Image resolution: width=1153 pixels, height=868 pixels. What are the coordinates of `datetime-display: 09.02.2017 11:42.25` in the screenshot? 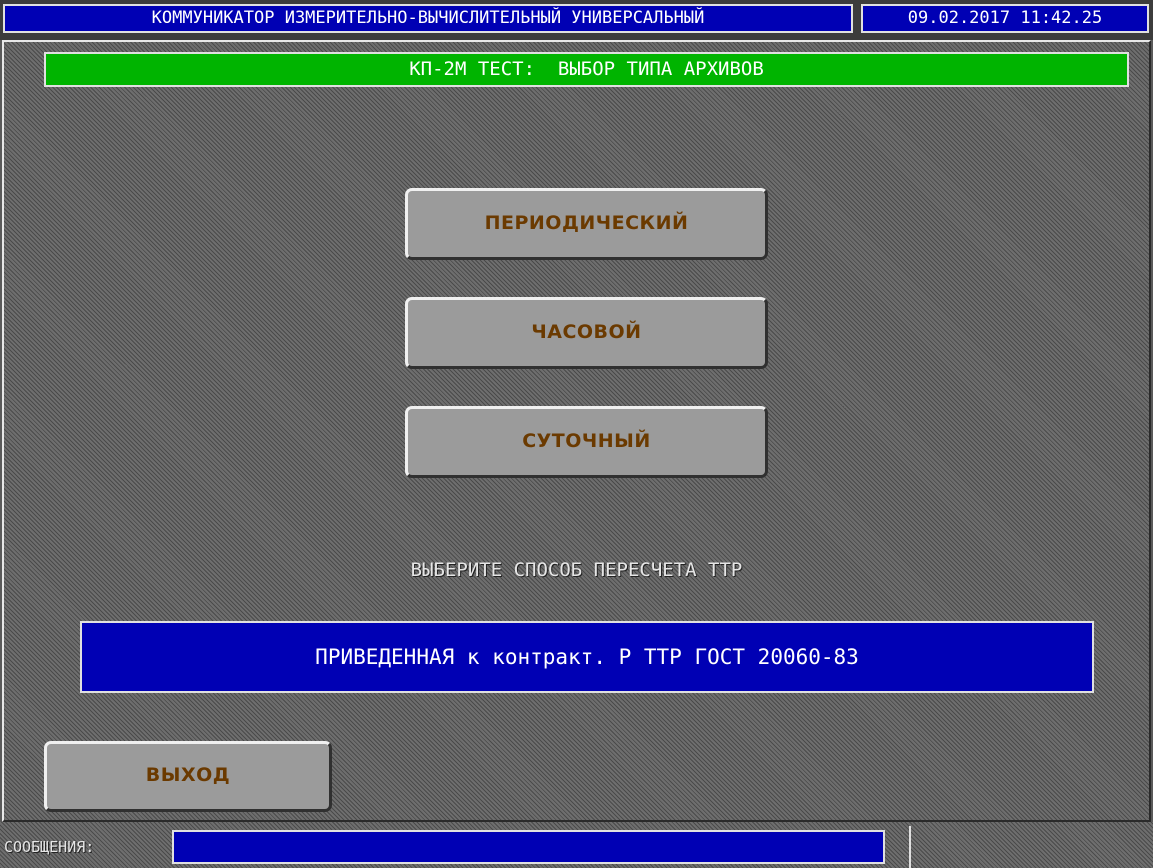 It's located at (1005, 18).